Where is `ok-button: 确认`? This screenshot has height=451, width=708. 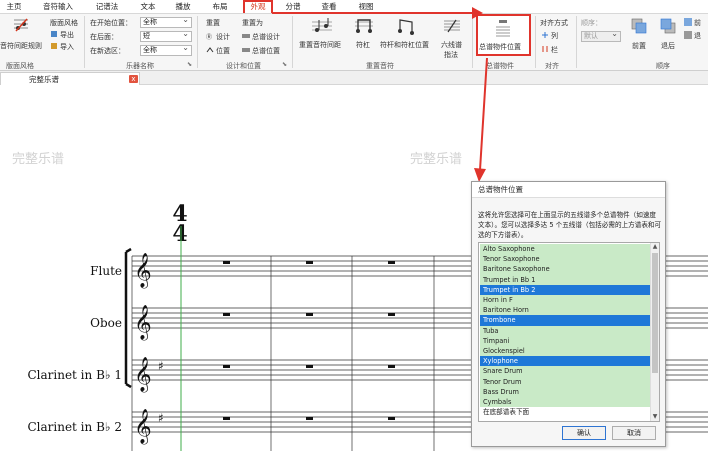
ok-button: 确认 is located at coordinates (584, 433).